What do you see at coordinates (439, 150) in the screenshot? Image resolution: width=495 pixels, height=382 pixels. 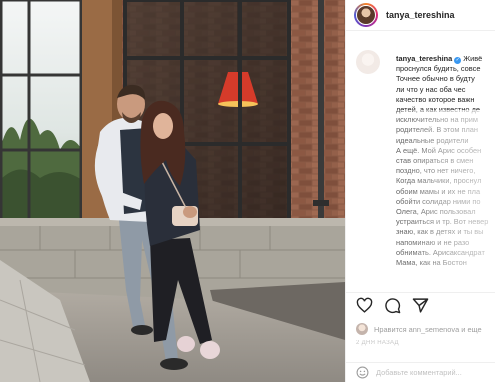 I see `caption-line: А ещё. Мой Арис особен` at bounding box center [439, 150].